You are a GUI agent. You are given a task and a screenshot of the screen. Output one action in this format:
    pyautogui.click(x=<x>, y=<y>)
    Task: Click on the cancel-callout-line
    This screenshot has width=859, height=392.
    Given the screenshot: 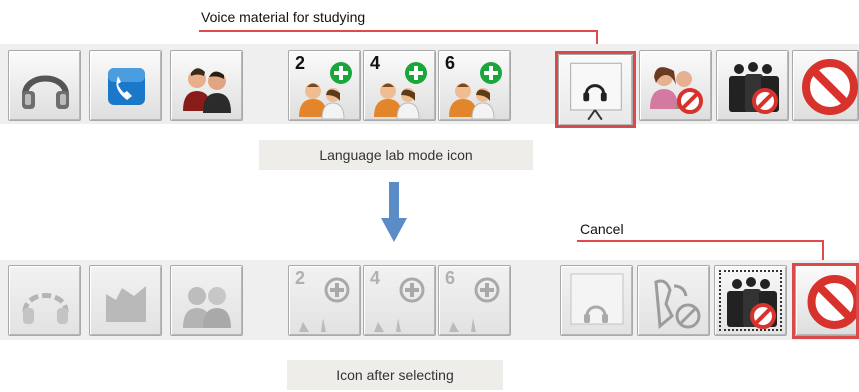 What is the action you would take?
    pyautogui.click(x=700, y=241)
    